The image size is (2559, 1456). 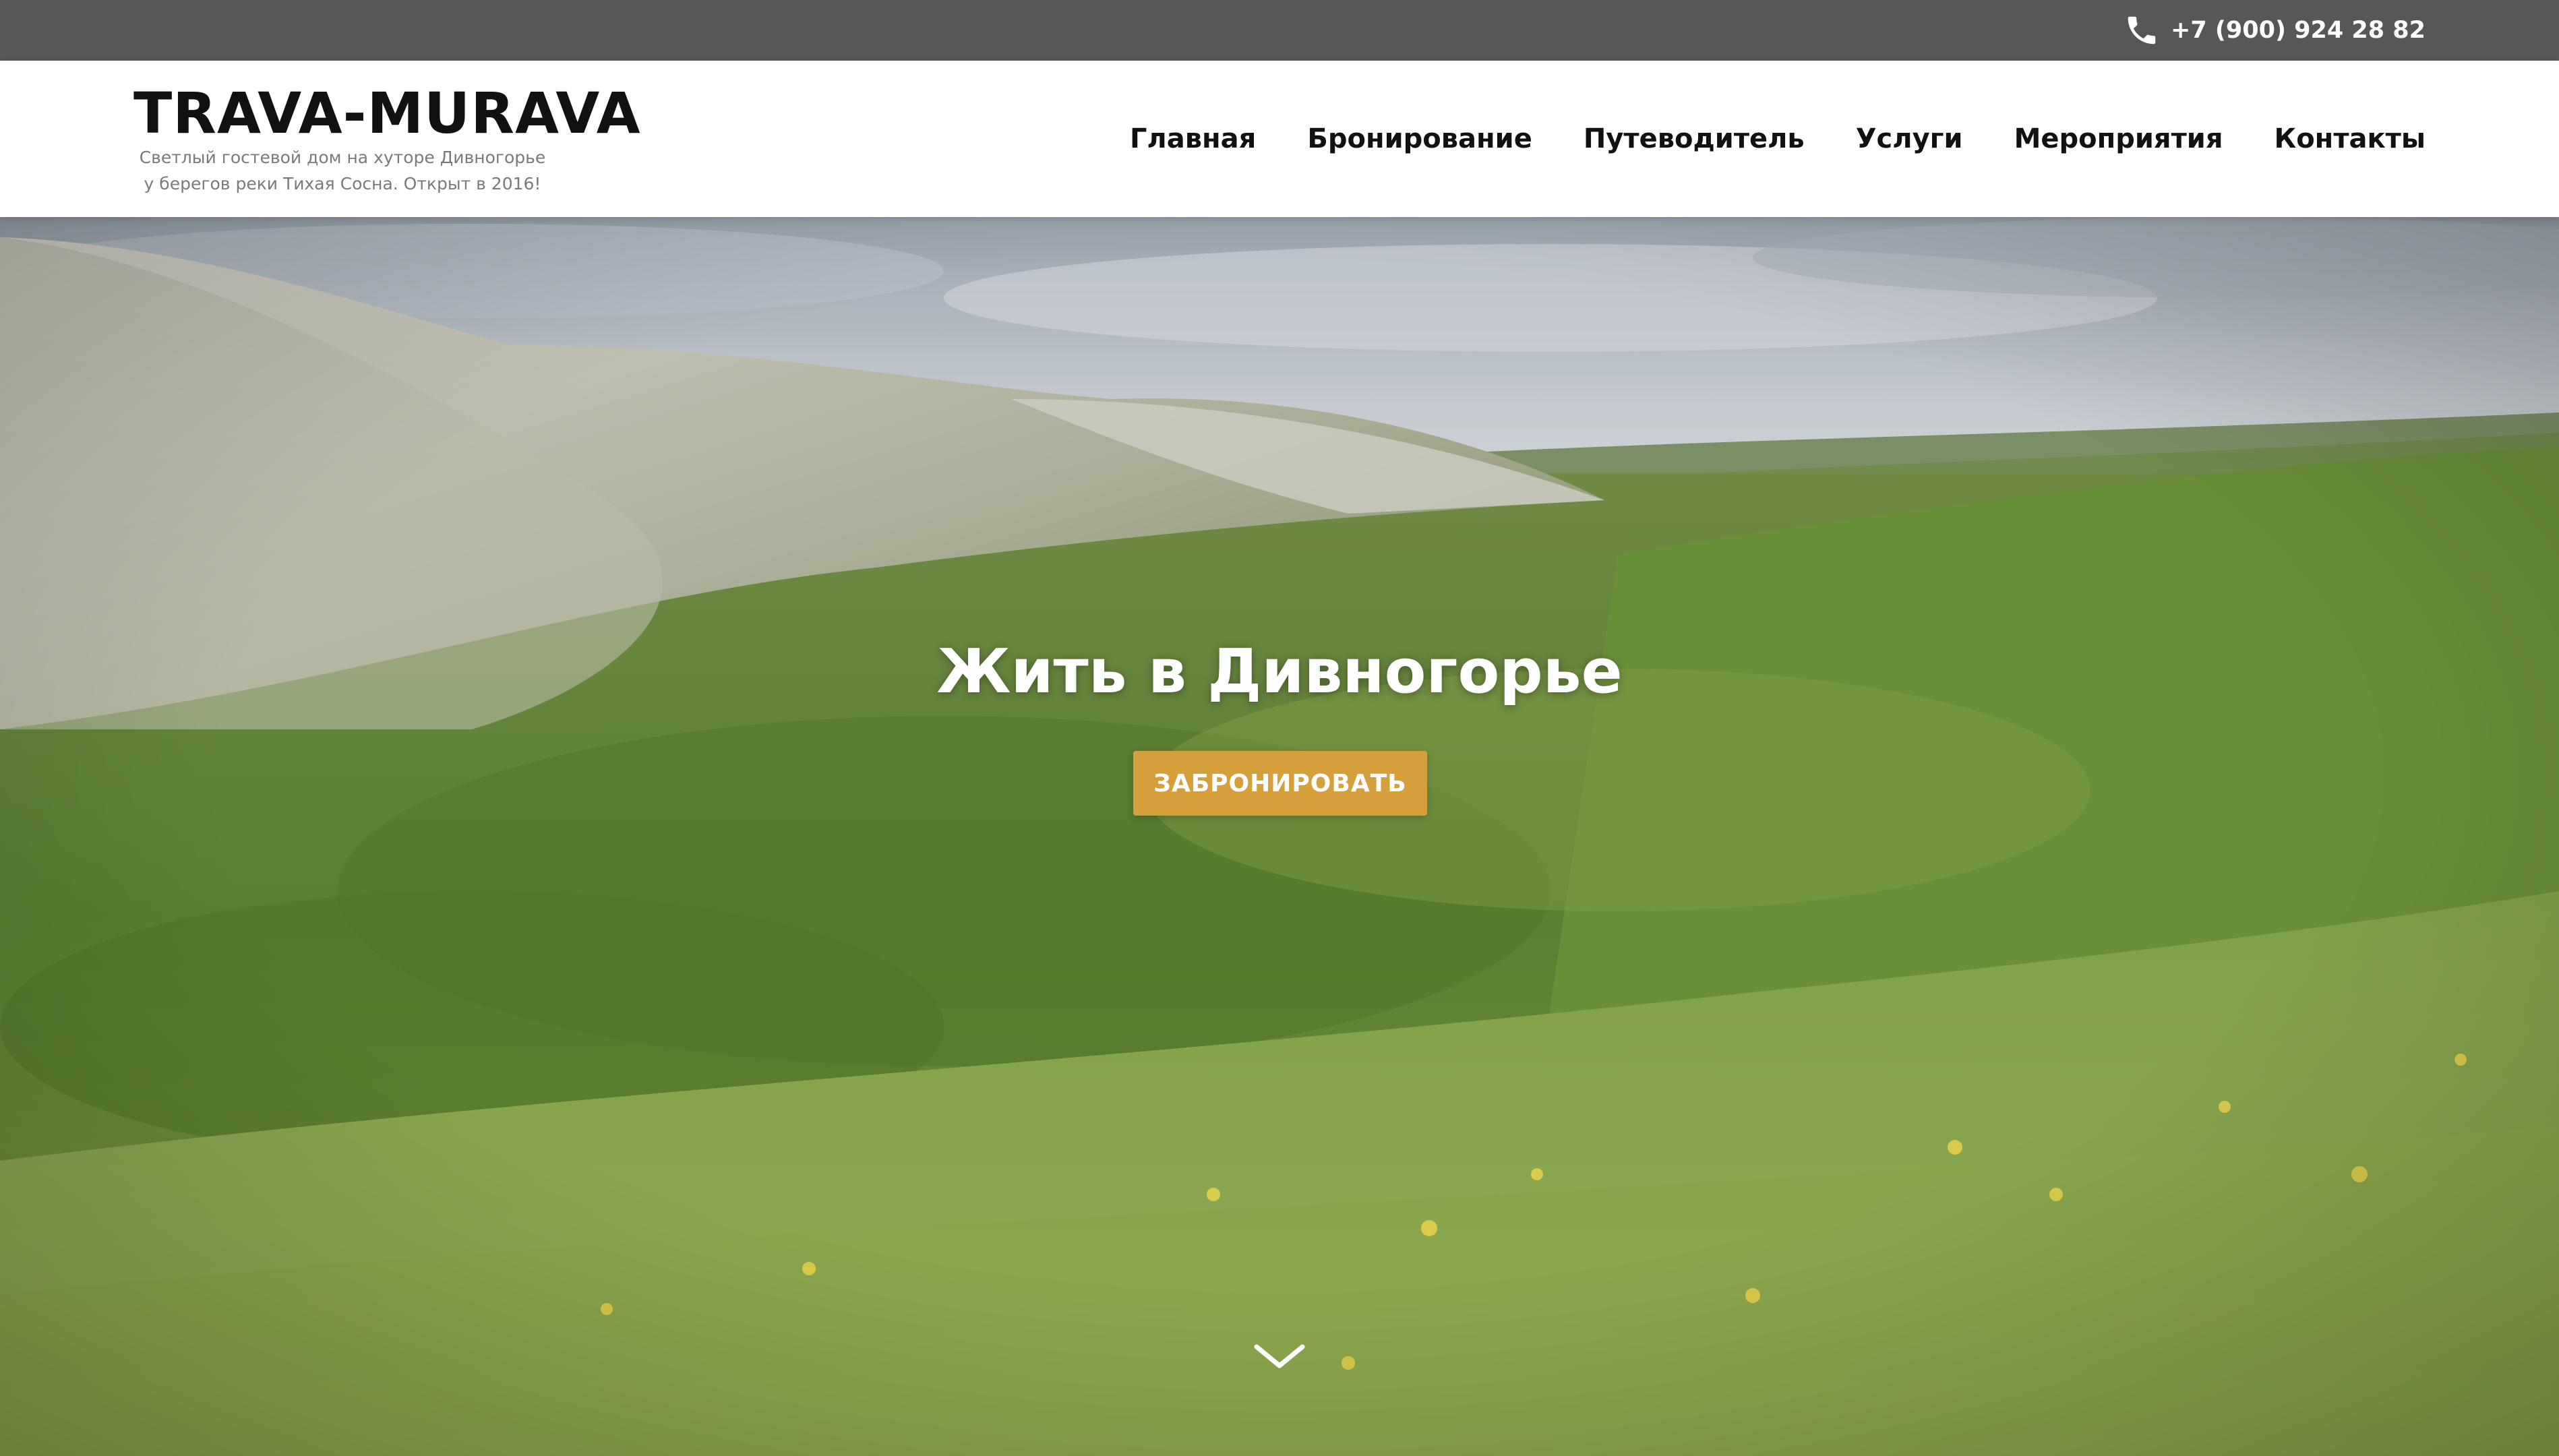 What do you see at coordinates (1420, 138) in the screenshot?
I see `nav-item-booking: Бронирование` at bounding box center [1420, 138].